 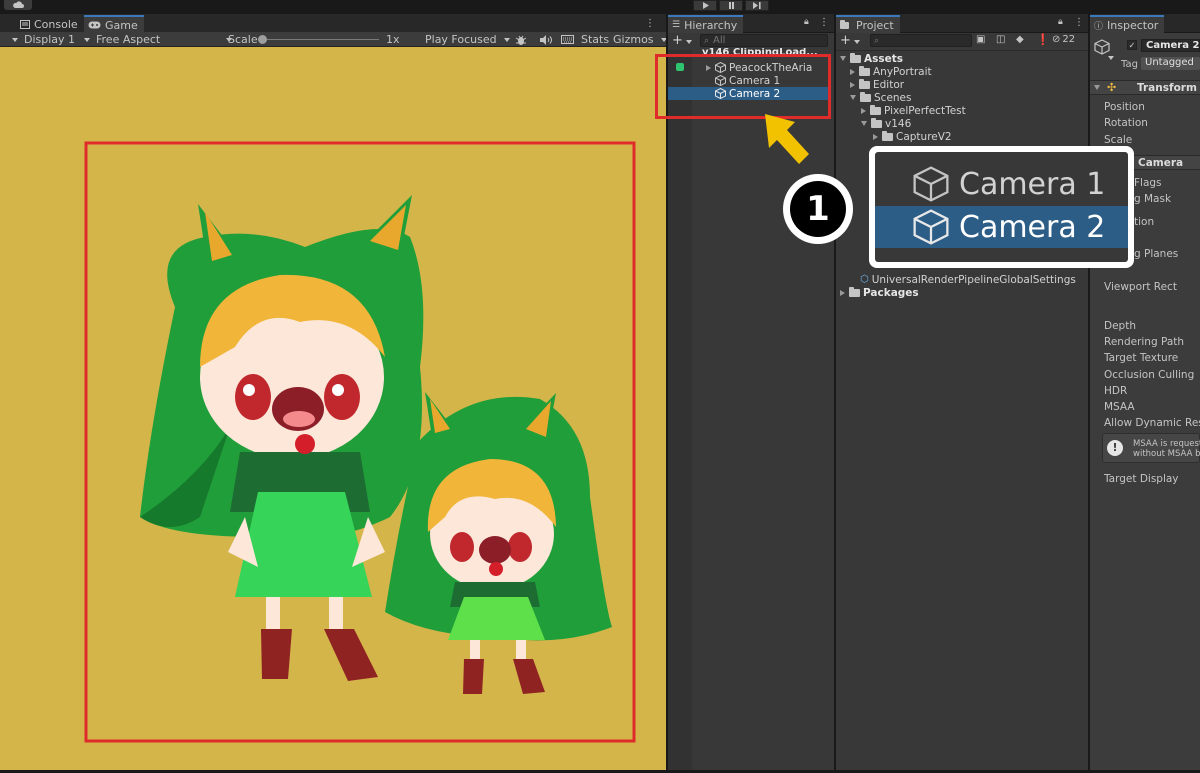 What do you see at coordinates (320, 39) in the screenshot?
I see `scale-slider-track` at bounding box center [320, 39].